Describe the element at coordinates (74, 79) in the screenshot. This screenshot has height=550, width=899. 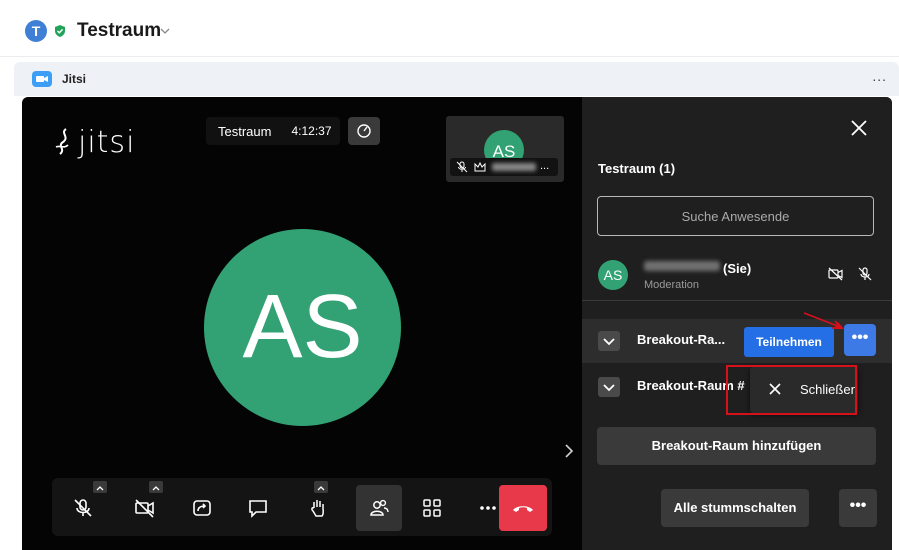
I see `widget-title: Jitsi` at that location.